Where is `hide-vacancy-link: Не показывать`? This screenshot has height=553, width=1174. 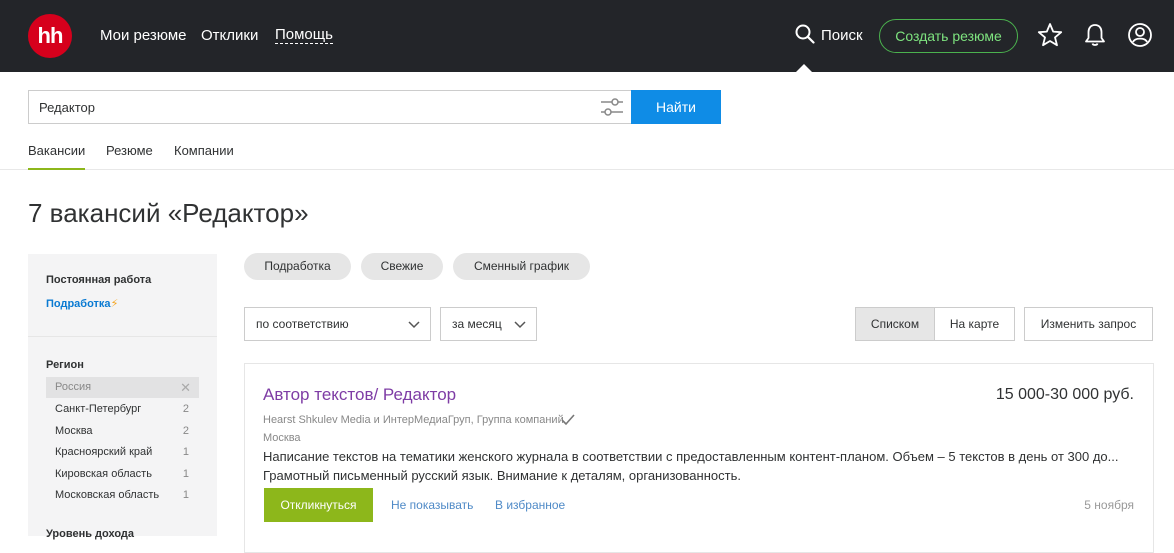
hide-vacancy-link: Не показывать is located at coordinates (432, 505).